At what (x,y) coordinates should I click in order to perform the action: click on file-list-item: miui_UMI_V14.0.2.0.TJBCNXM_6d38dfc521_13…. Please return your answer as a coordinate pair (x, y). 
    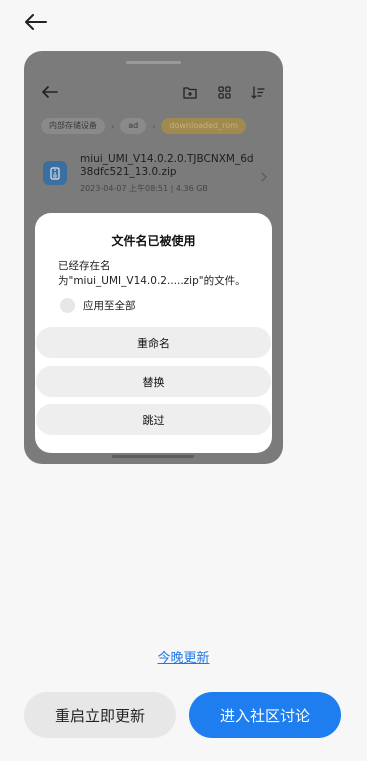
    Looking at the image, I should click on (156, 173).